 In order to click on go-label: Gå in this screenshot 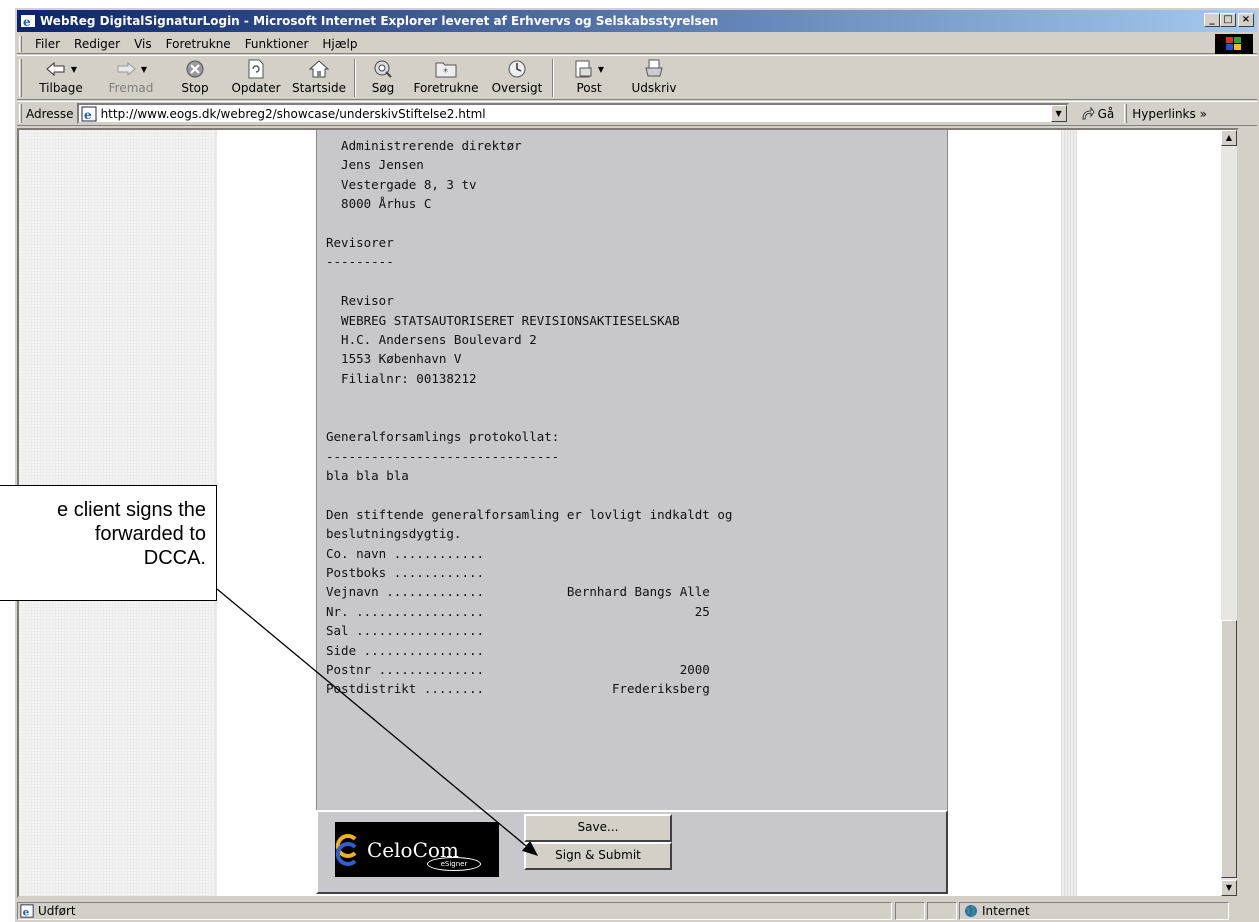, I will do `click(1106, 113)`.